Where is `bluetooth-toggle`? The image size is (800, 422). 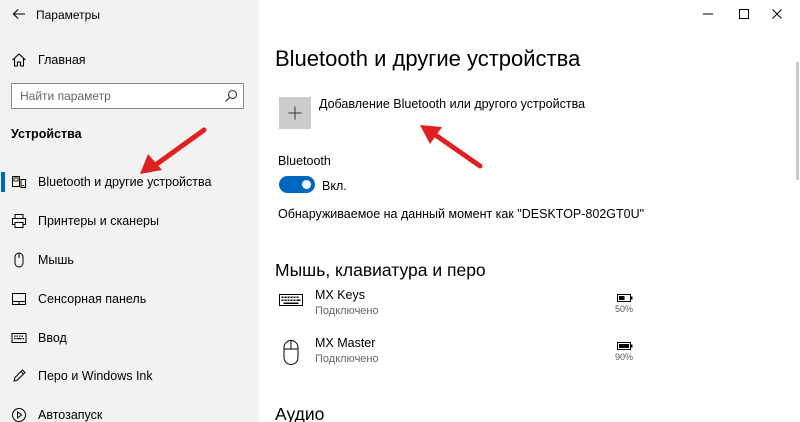
bluetooth-toggle is located at coordinates (297, 184).